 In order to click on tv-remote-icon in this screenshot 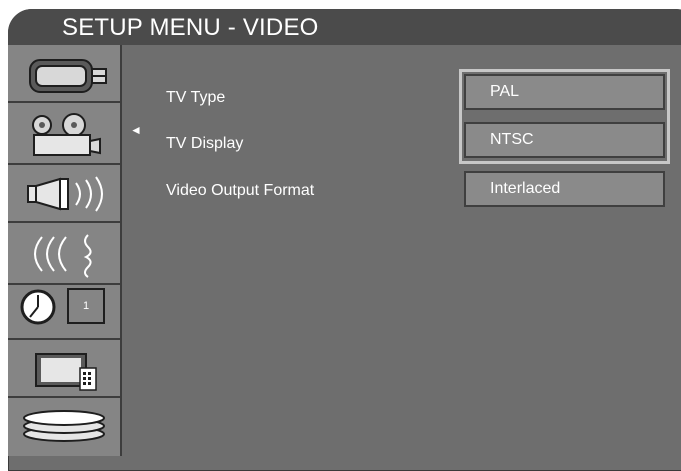, I will do `click(66, 372)`.